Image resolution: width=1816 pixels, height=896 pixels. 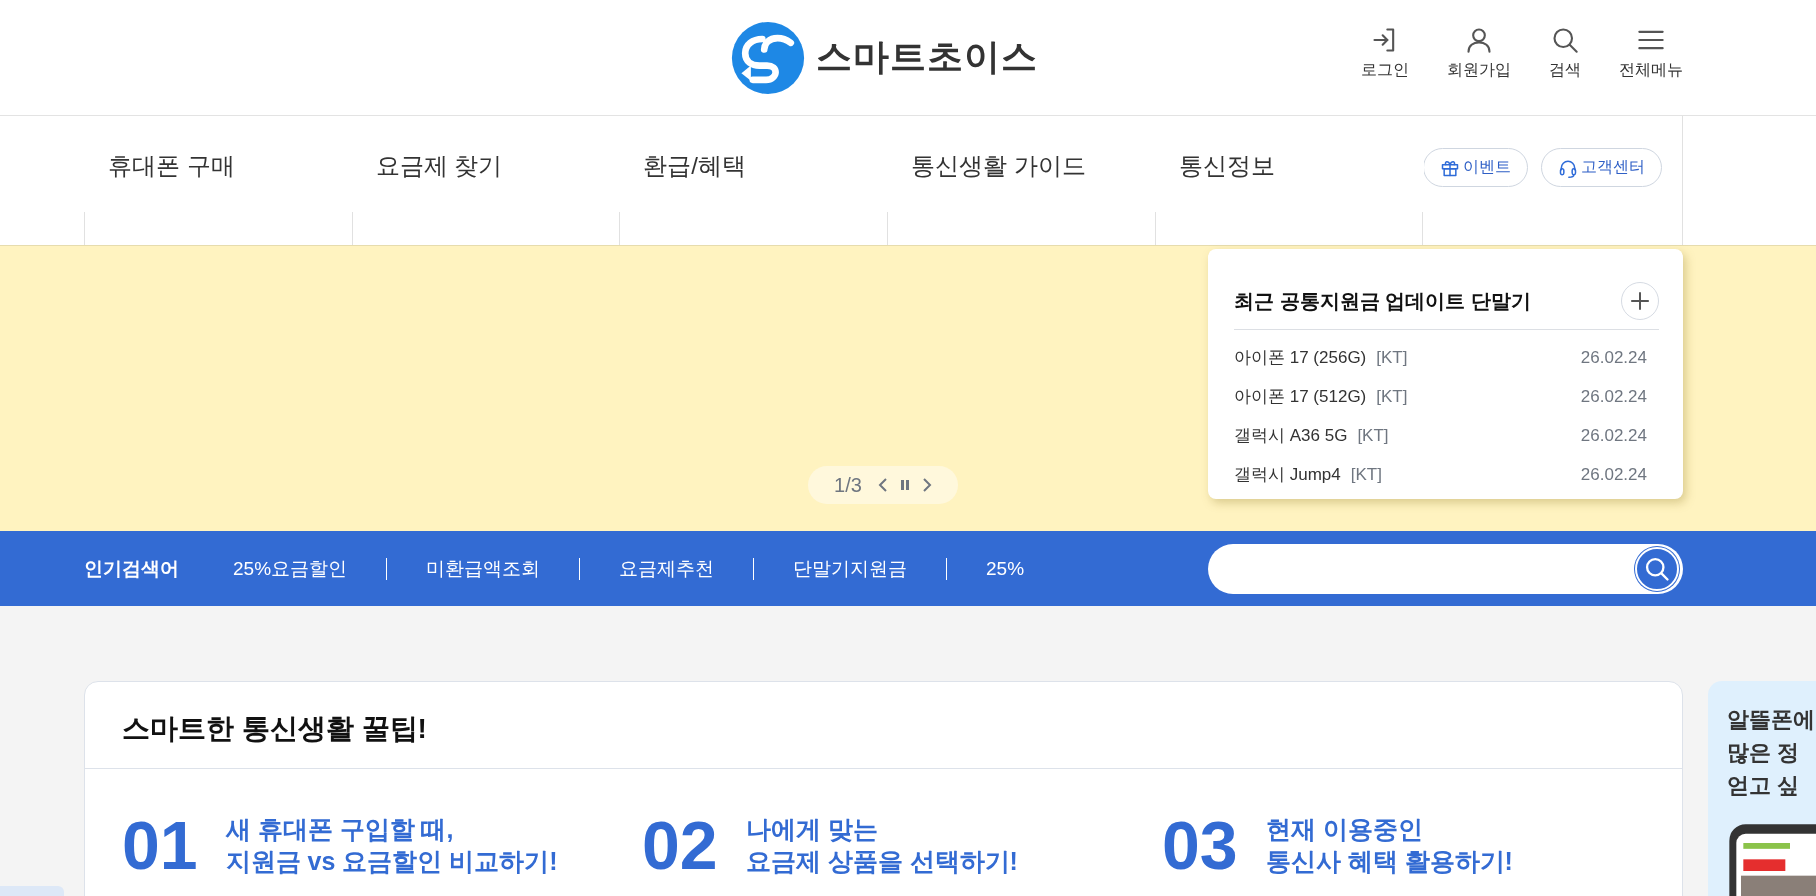 What do you see at coordinates (1389, 845) in the screenshot?
I see `tip-link: 현재 이용중인 통신사 혜택 활용하기!` at bounding box center [1389, 845].